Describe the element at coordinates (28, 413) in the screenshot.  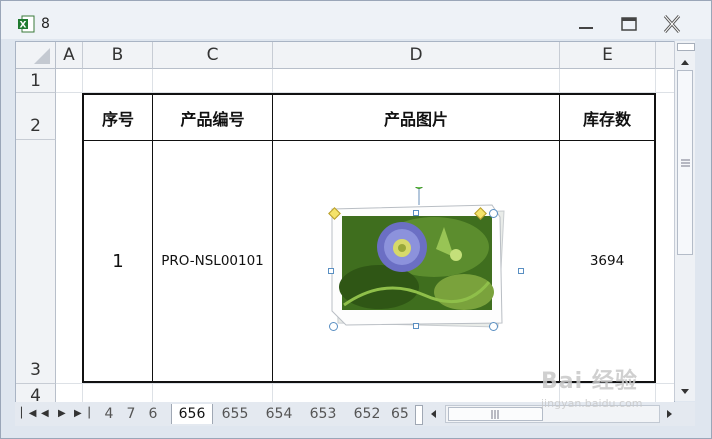
I see `first-sheet-icon: ▏◀` at that location.